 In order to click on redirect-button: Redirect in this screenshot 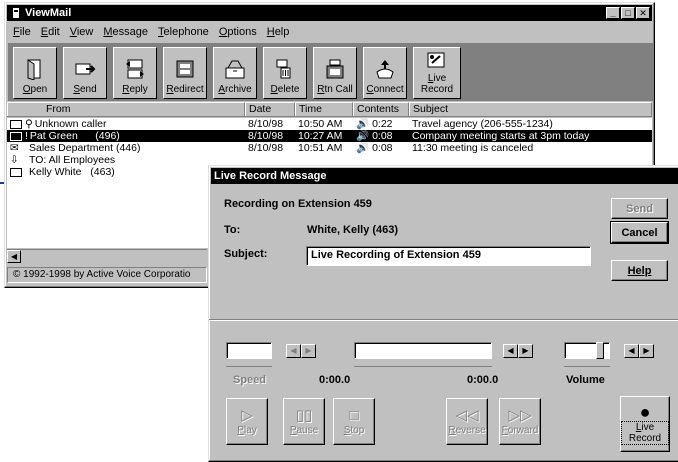, I will do `click(185, 73)`.